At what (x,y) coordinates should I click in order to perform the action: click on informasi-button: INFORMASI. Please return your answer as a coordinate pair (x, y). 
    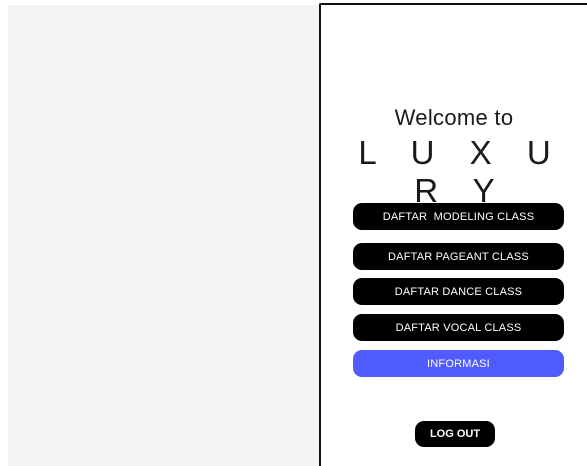
    Looking at the image, I should click on (458, 363).